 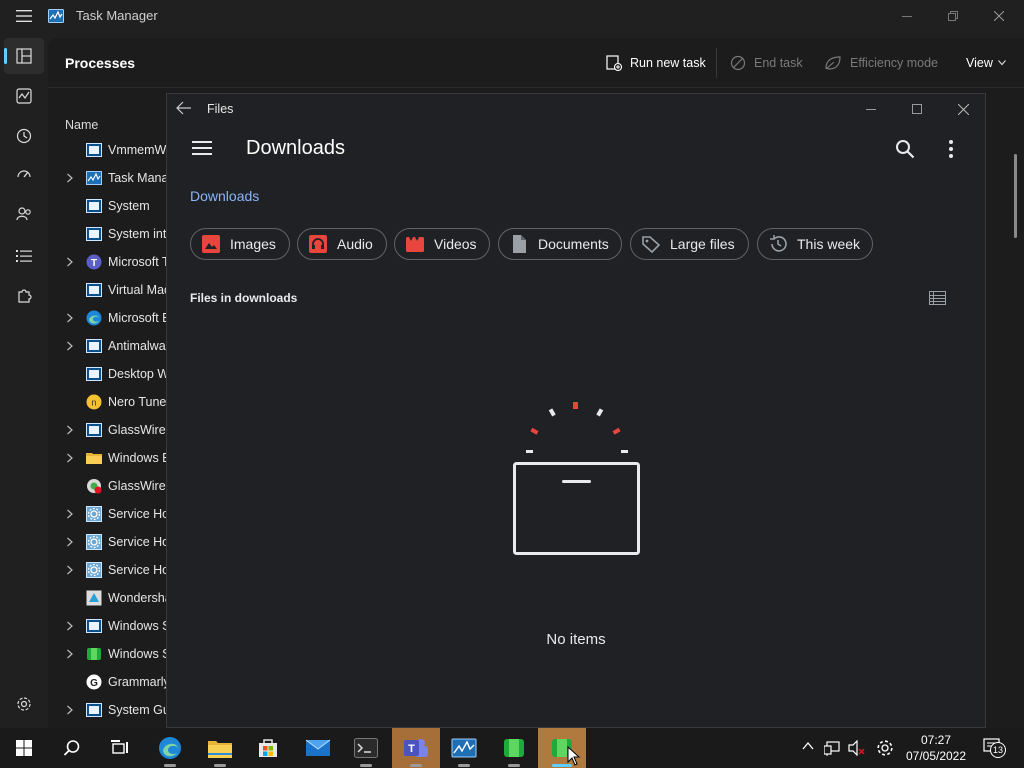 I want to click on task-view-button, so click(x=120, y=748).